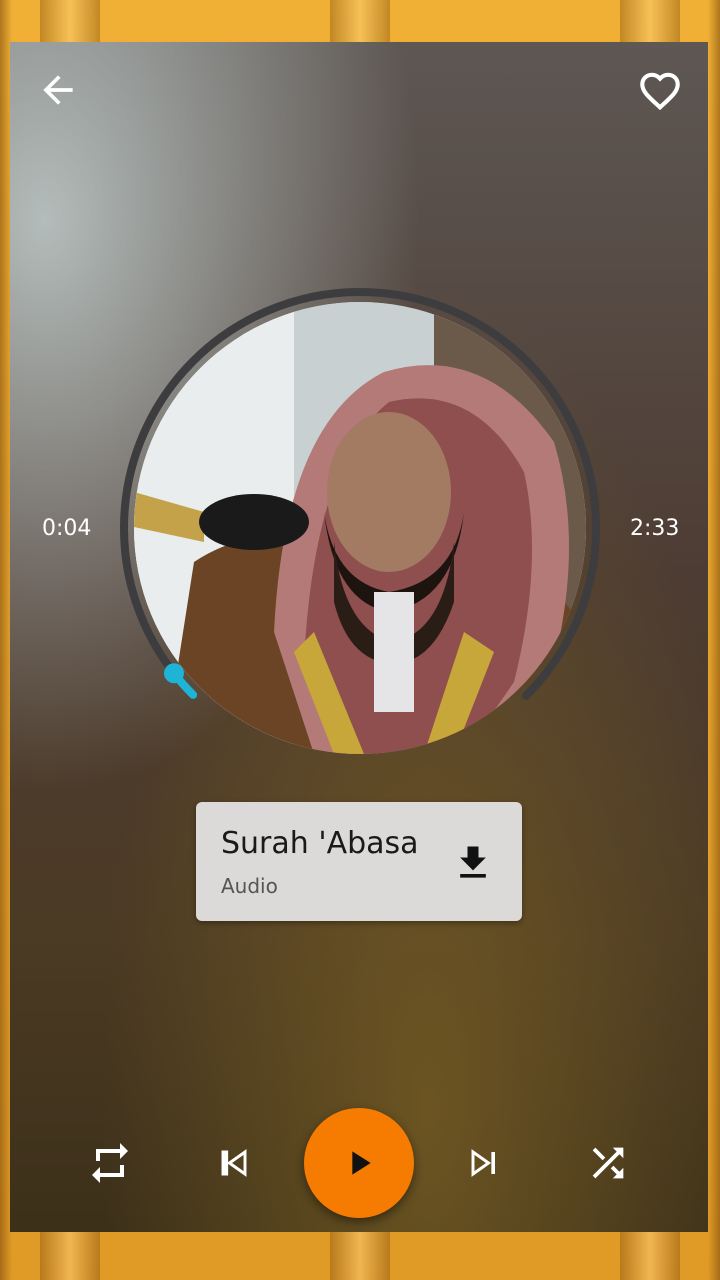  I want to click on repeat-button, so click(110, 1163).